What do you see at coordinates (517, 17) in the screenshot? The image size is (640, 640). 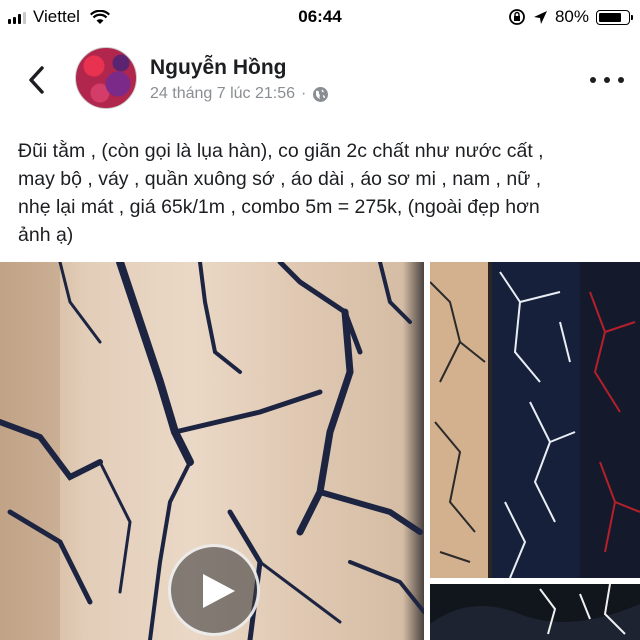 I see `rotation-lock-icon` at bounding box center [517, 17].